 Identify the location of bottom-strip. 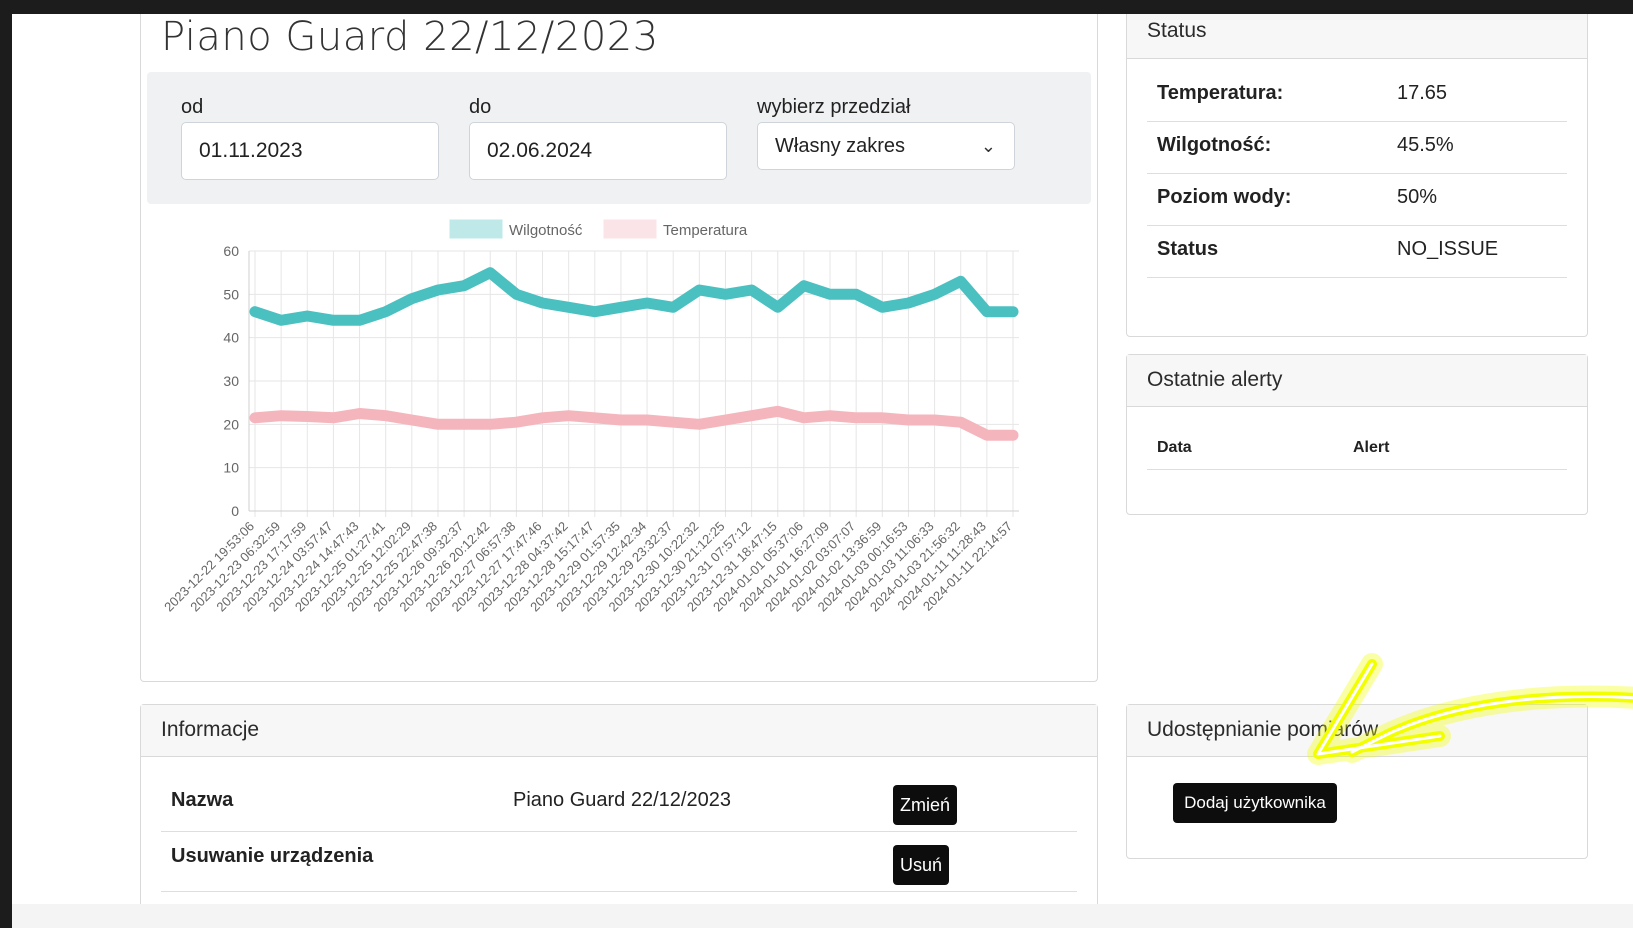
(822, 916).